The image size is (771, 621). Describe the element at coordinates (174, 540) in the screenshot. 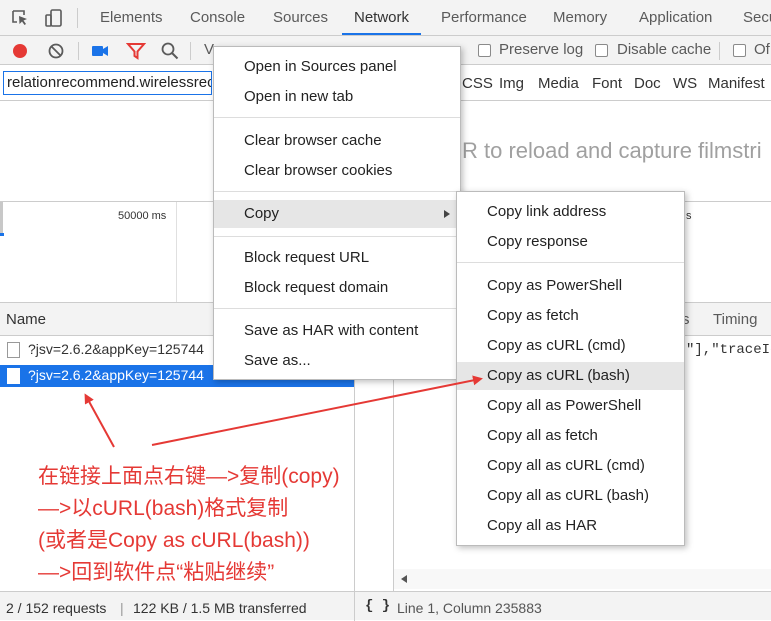

I see `annotation-line: (或者是Copy as cURL(bash))` at that location.